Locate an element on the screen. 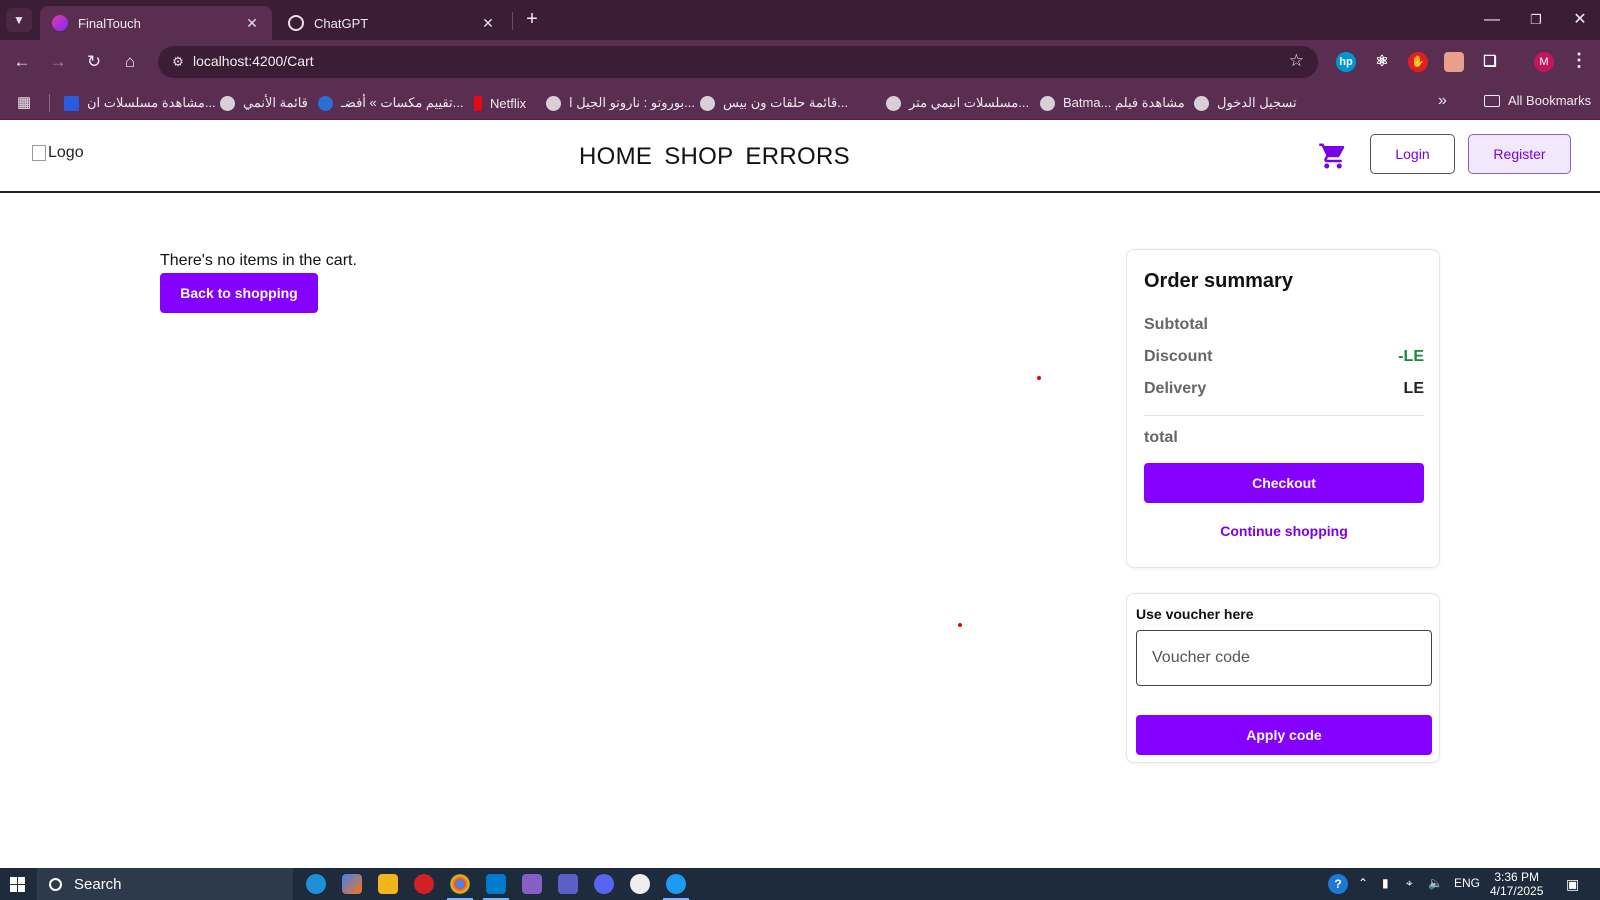  new-tab-plus-icon: + is located at coordinates (532, 20).